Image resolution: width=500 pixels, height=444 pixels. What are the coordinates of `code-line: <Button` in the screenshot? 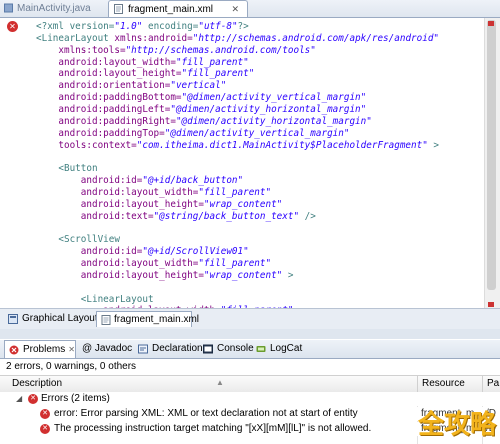 It's located at (67, 169).